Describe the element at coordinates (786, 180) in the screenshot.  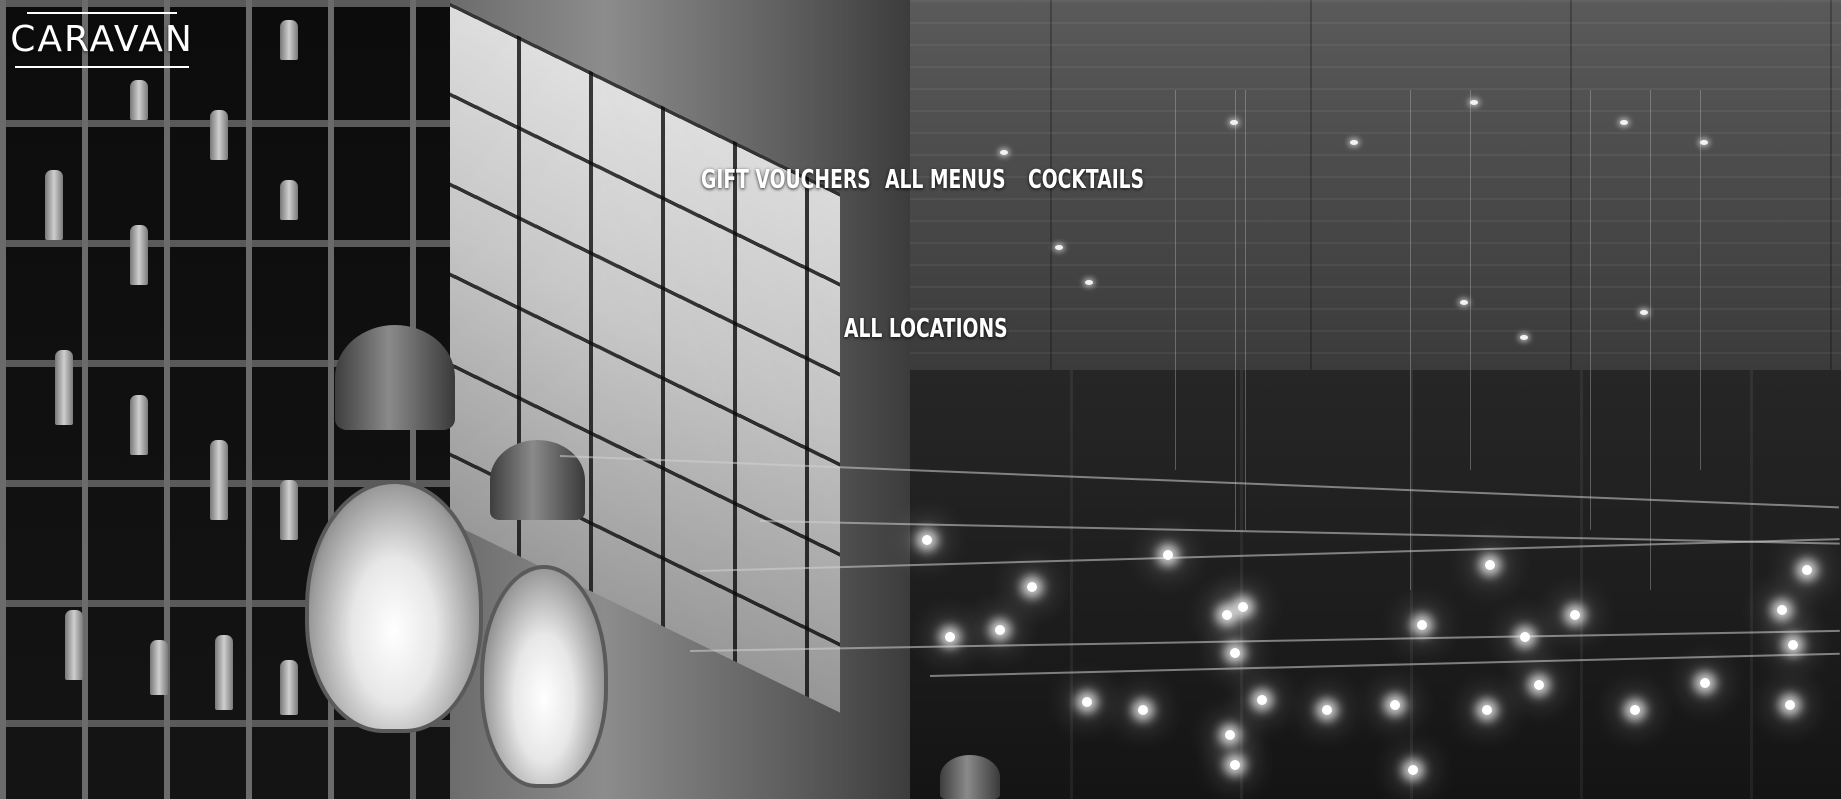
I see `nav-gift-vouchers-link: GIFT VOUCHERS` at that location.